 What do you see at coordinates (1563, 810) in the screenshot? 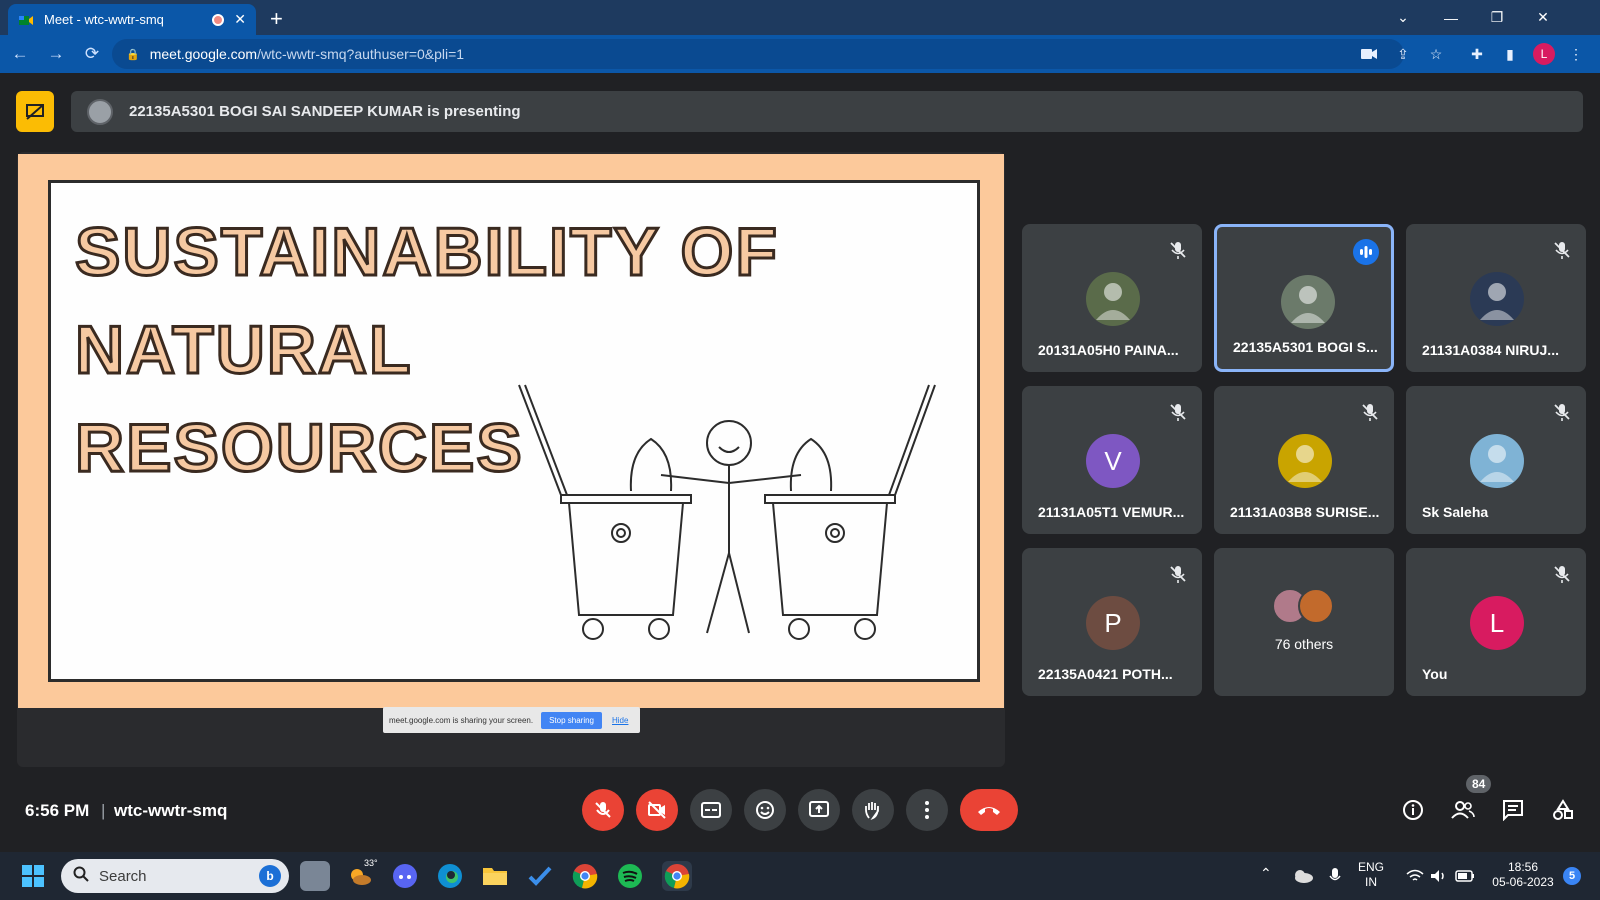
I see `activities-button` at bounding box center [1563, 810].